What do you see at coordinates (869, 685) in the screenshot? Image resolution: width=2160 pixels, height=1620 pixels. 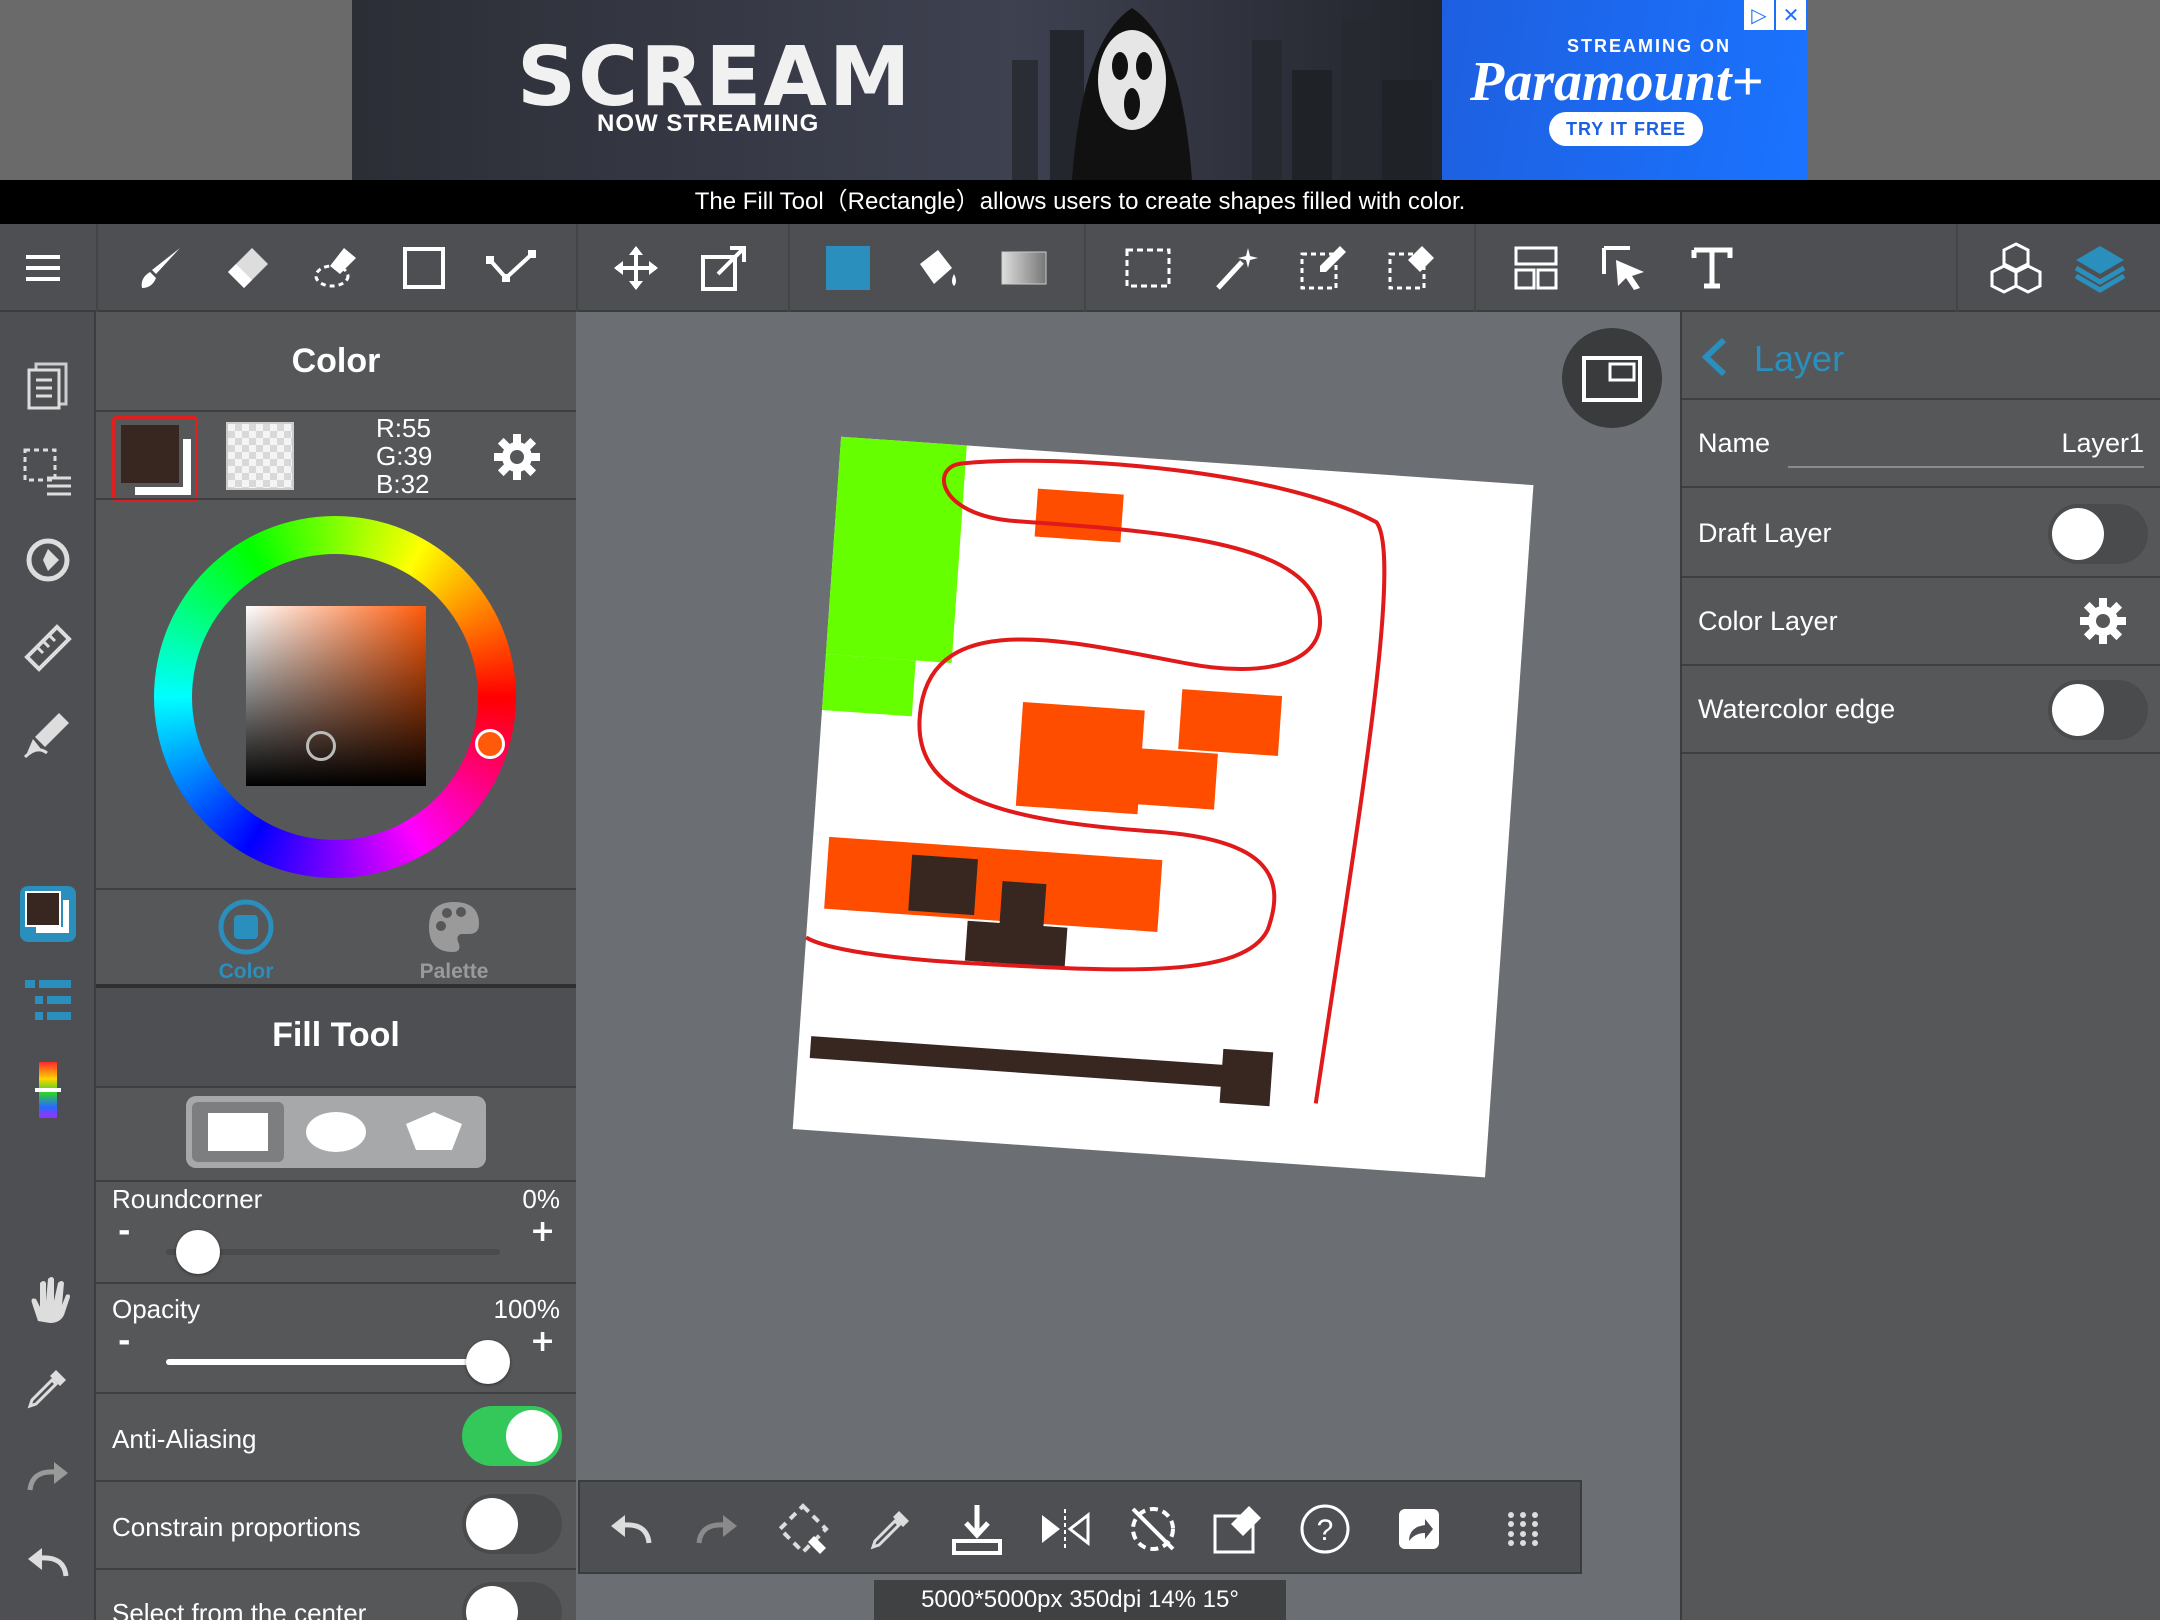 I see `green-rect-bottom` at bounding box center [869, 685].